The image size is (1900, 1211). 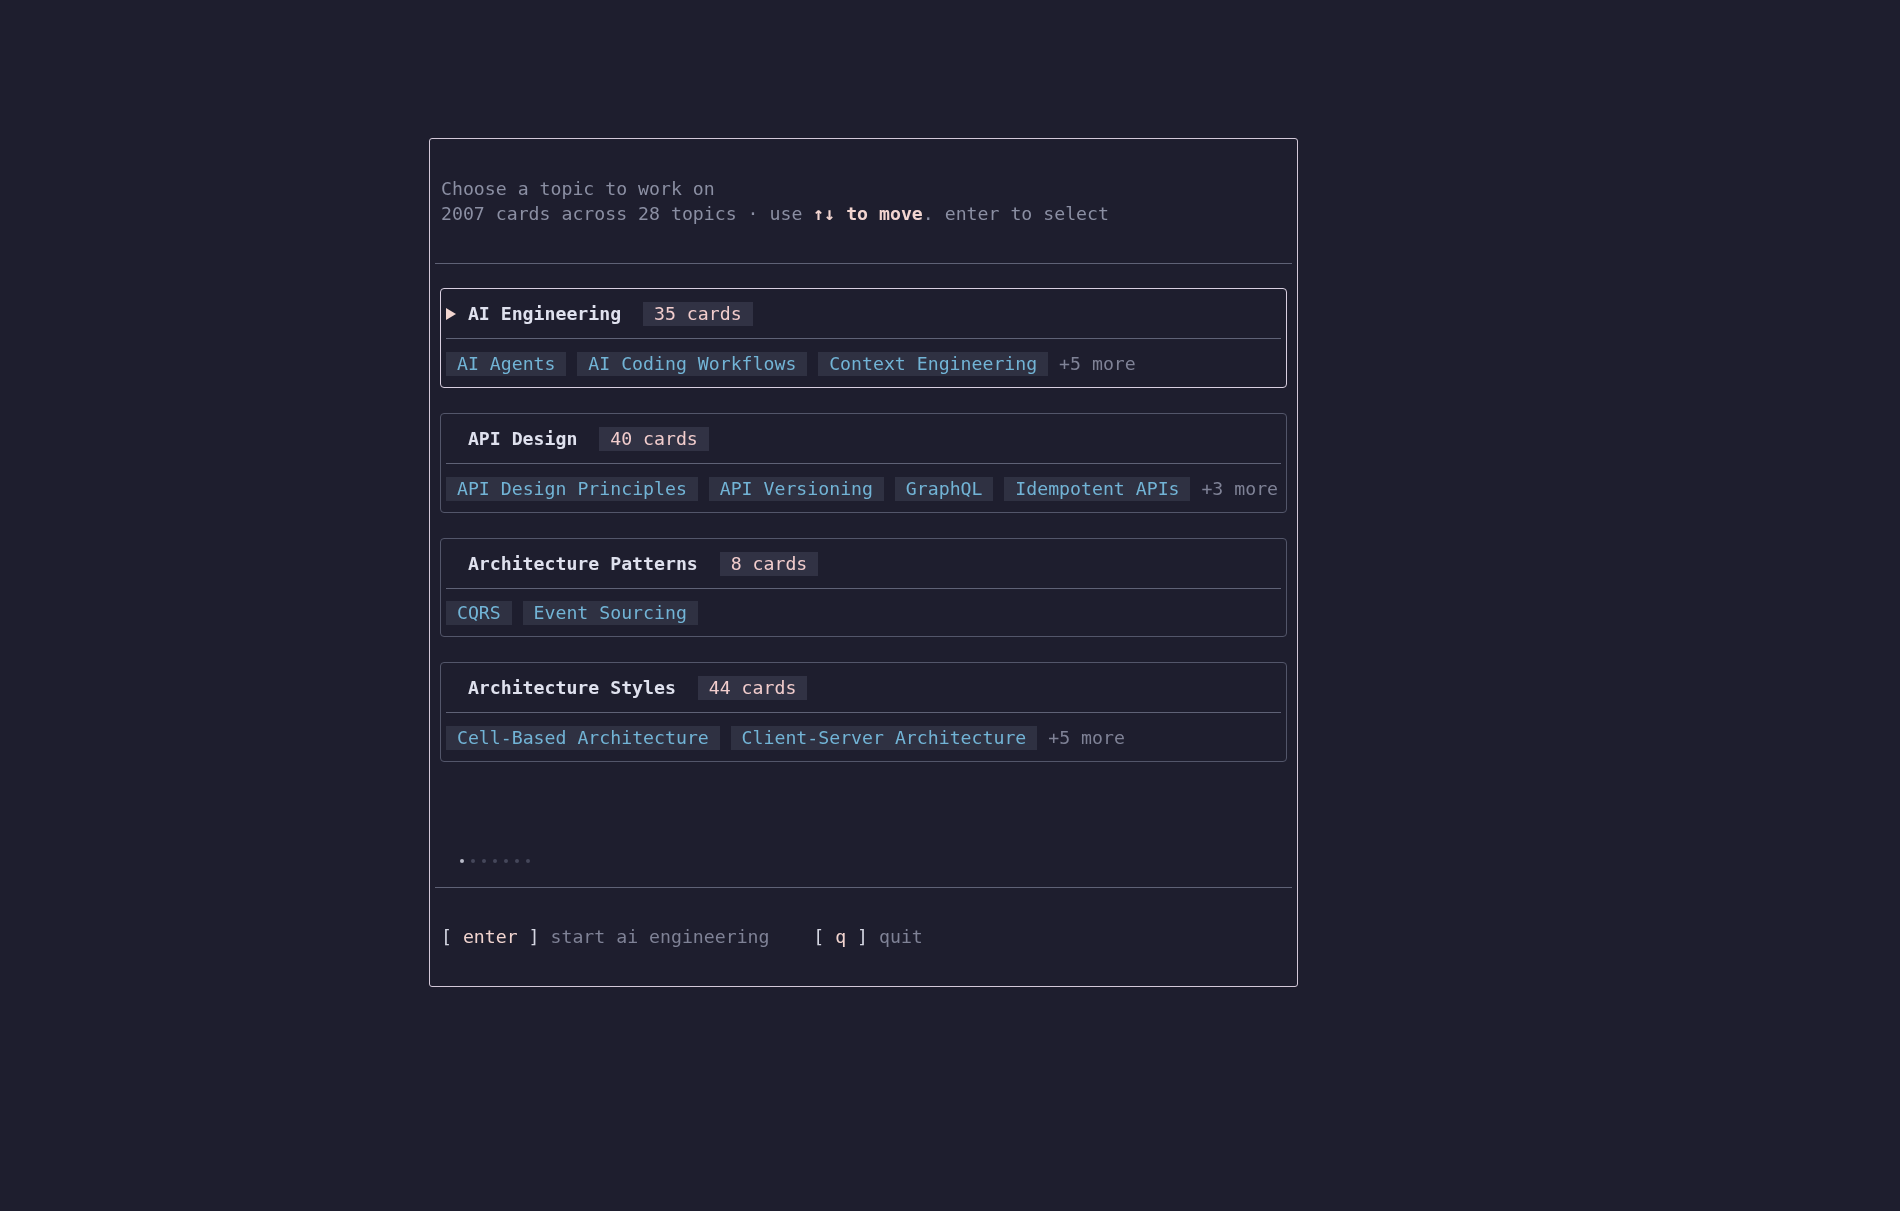 I want to click on subtopic-tag: API Versioning, so click(x=796, y=488).